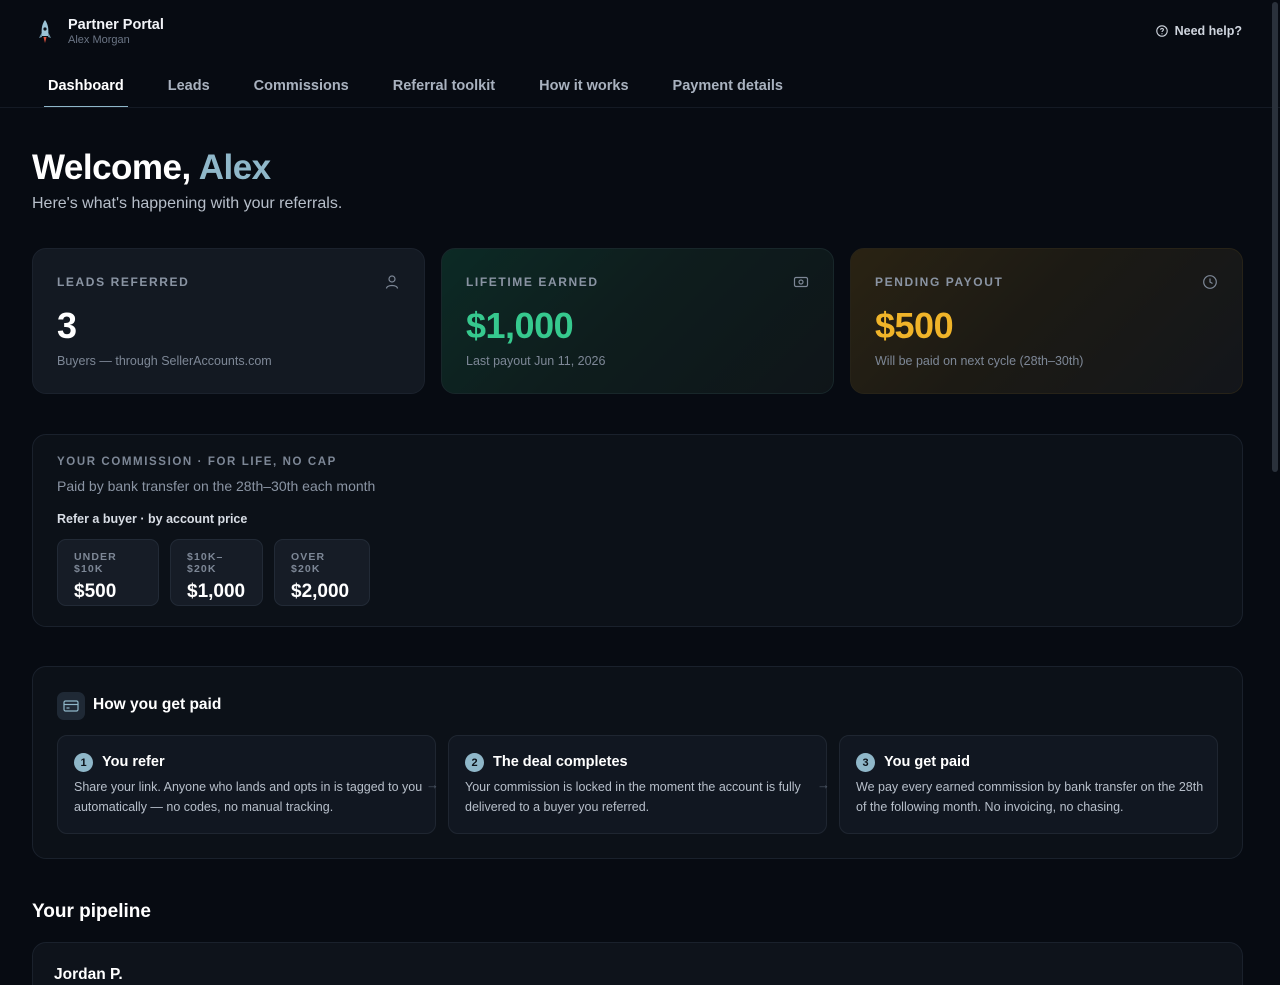 The height and width of the screenshot is (985, 1280). I want to click on brand-text: Partner Portal Alex Morgan, so click(116, 32).